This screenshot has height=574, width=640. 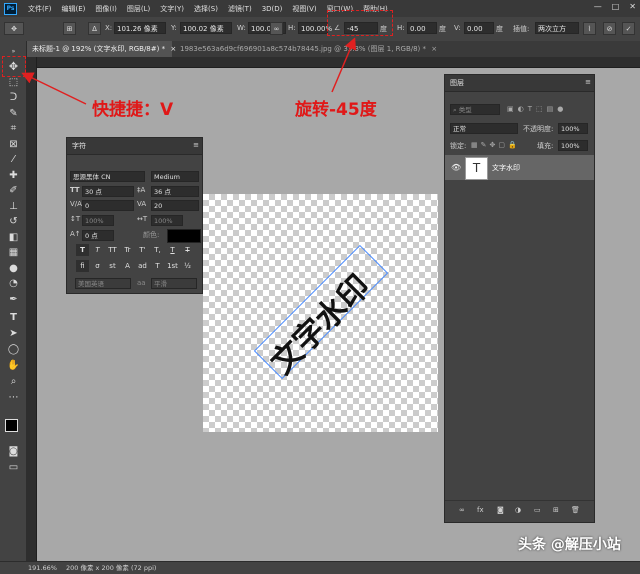 What do you see at coordinates (320, 567) in the screenshot?
I see `status-bar: 191.66% 200 像素 x 200 像素 (72 ppi)` at bounding box center [320, 567].